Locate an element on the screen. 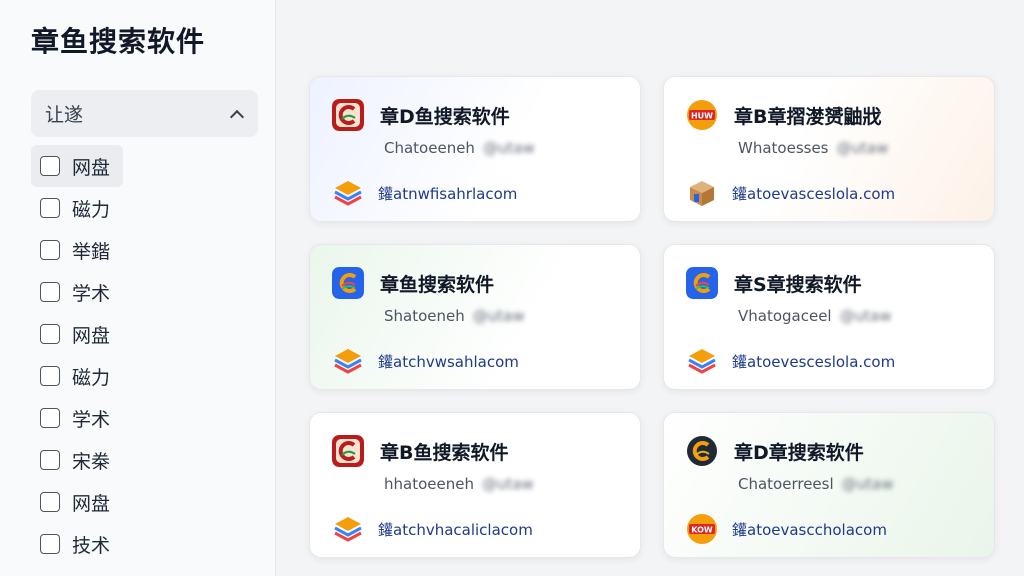  card-title: 章B章摺漤赟鼬戕 is located at coordinates (808, 116).